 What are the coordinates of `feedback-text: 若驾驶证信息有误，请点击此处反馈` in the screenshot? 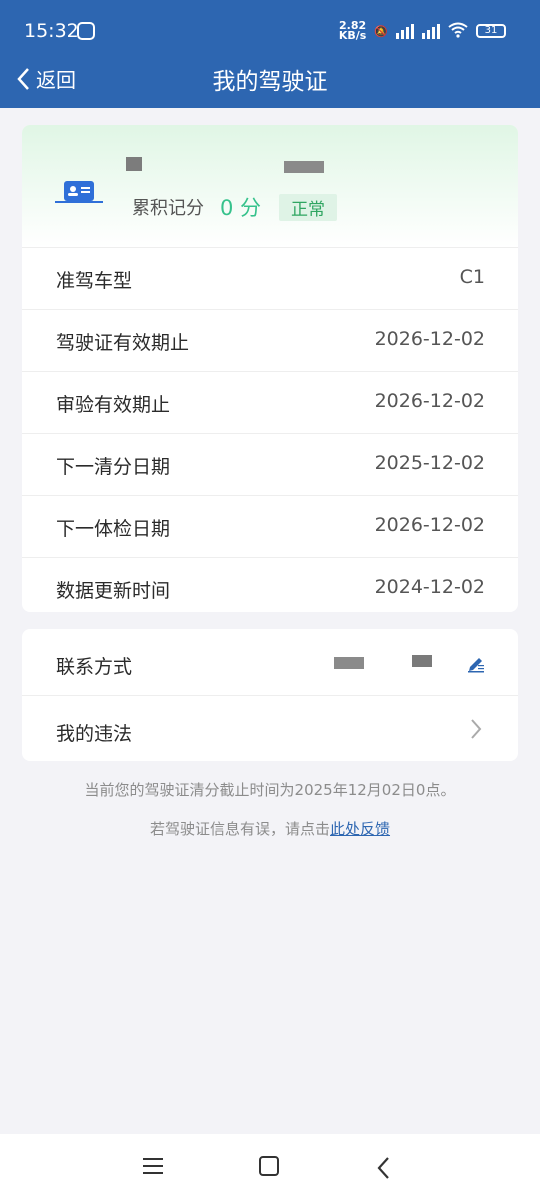 It's located at (270, 828).